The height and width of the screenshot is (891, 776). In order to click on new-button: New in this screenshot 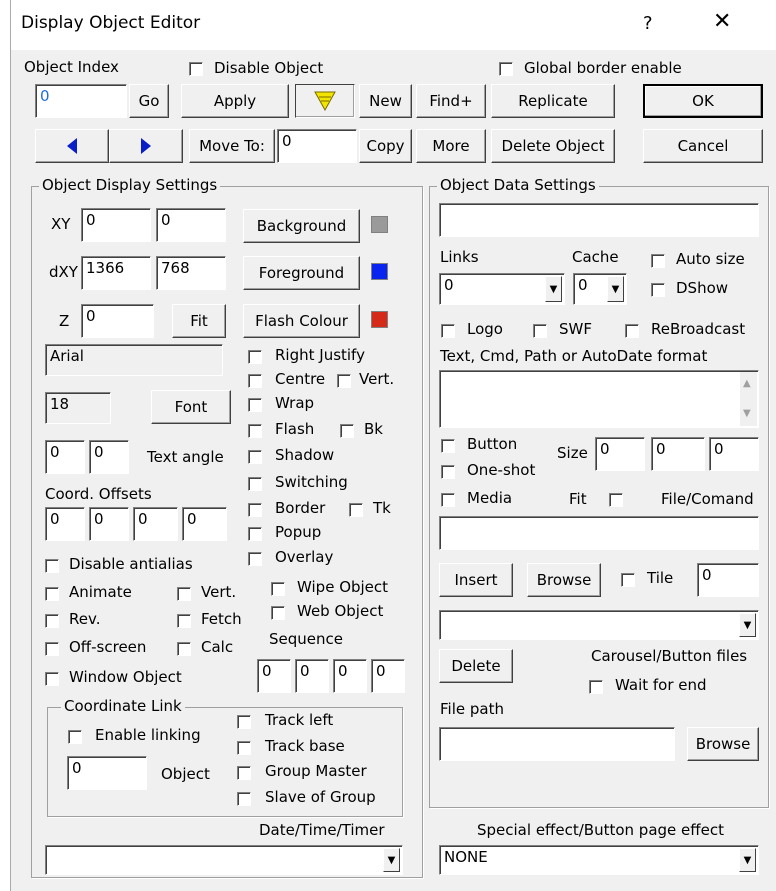, I will do `click(385, 101)`.